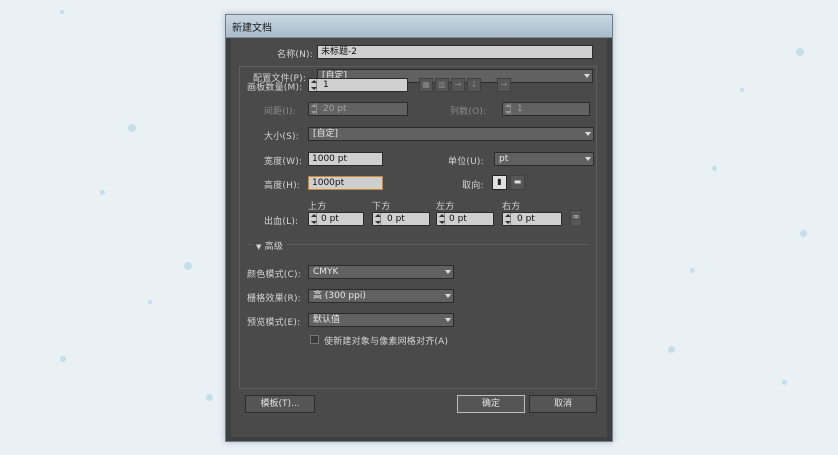  I want to click on orientation-label: 取向:, so click(473, 186).